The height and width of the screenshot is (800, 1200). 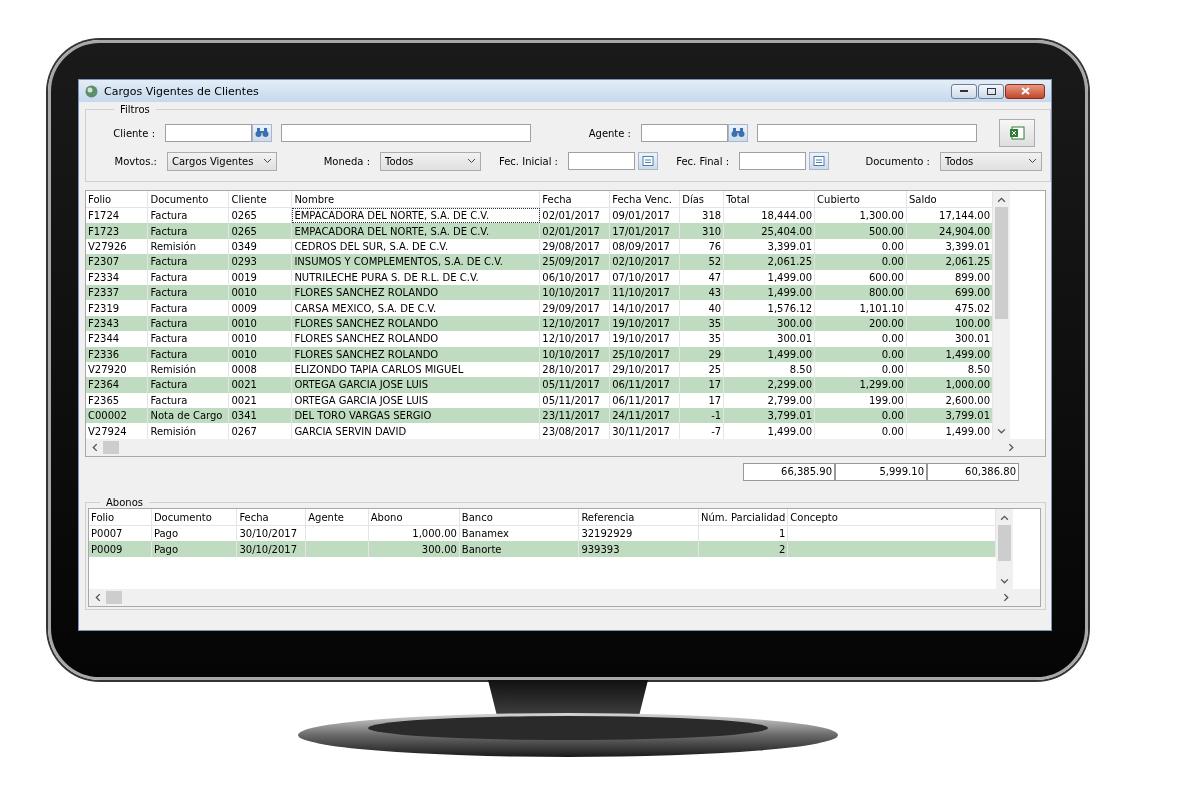 What do you see at coordinates (574, 277) in the screenshot?
I see `table-cell: 06/10/2017` at bounding box center [574, 277].